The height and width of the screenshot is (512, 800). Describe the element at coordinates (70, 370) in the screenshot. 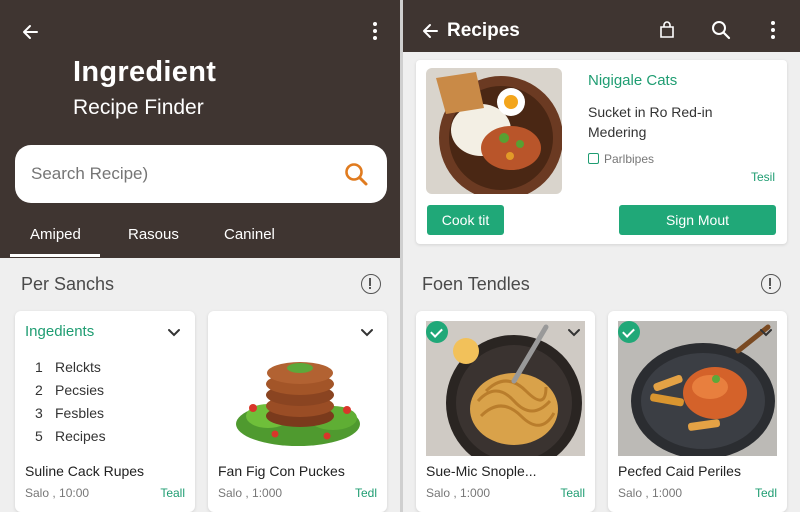

I see `list-item: 1 Relckts` at that location.